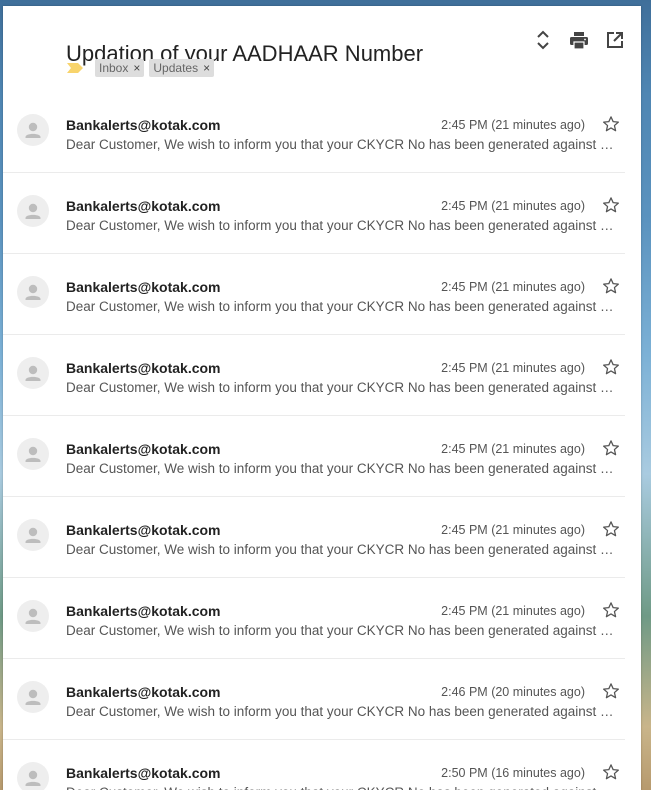 This screenshot has width=651, height=790. Describe the element at coordinates (176, 68) in the screenshot. I see `label-chip-text: Updates` at that location.